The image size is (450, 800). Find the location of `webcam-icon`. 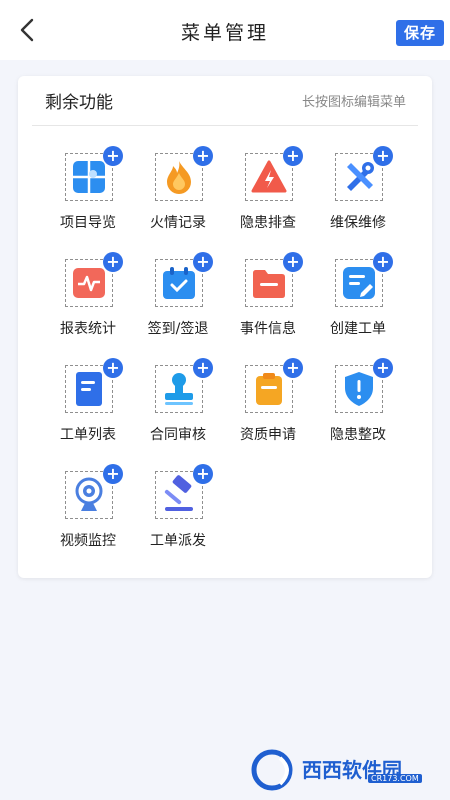

webcam-icon is located at coordinates (89, 494).